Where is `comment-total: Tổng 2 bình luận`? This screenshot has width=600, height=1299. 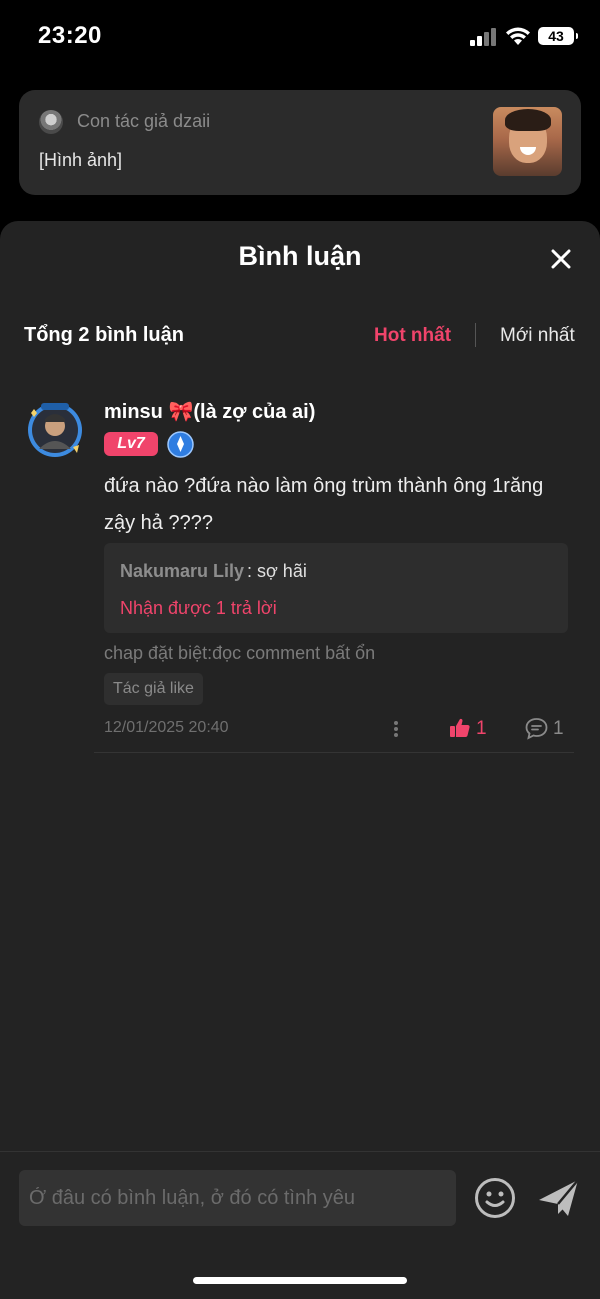
comment-total: Tổng 2 bình luận is located at coordinates (104, 335).